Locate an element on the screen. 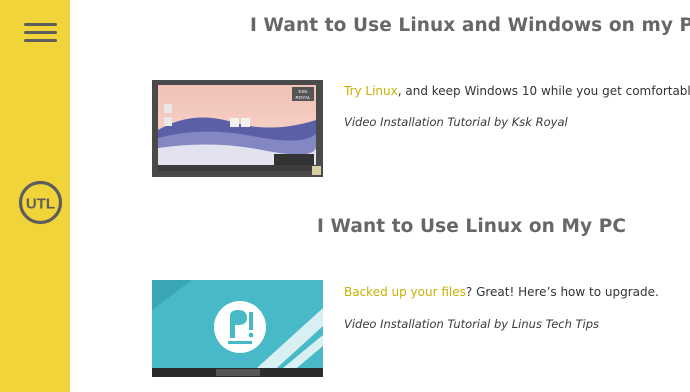 This screenshot has height=392, width=690. upgrade-text-rest: ? Great! Here’s how to upgrade. is located at coordinates (562, 292).